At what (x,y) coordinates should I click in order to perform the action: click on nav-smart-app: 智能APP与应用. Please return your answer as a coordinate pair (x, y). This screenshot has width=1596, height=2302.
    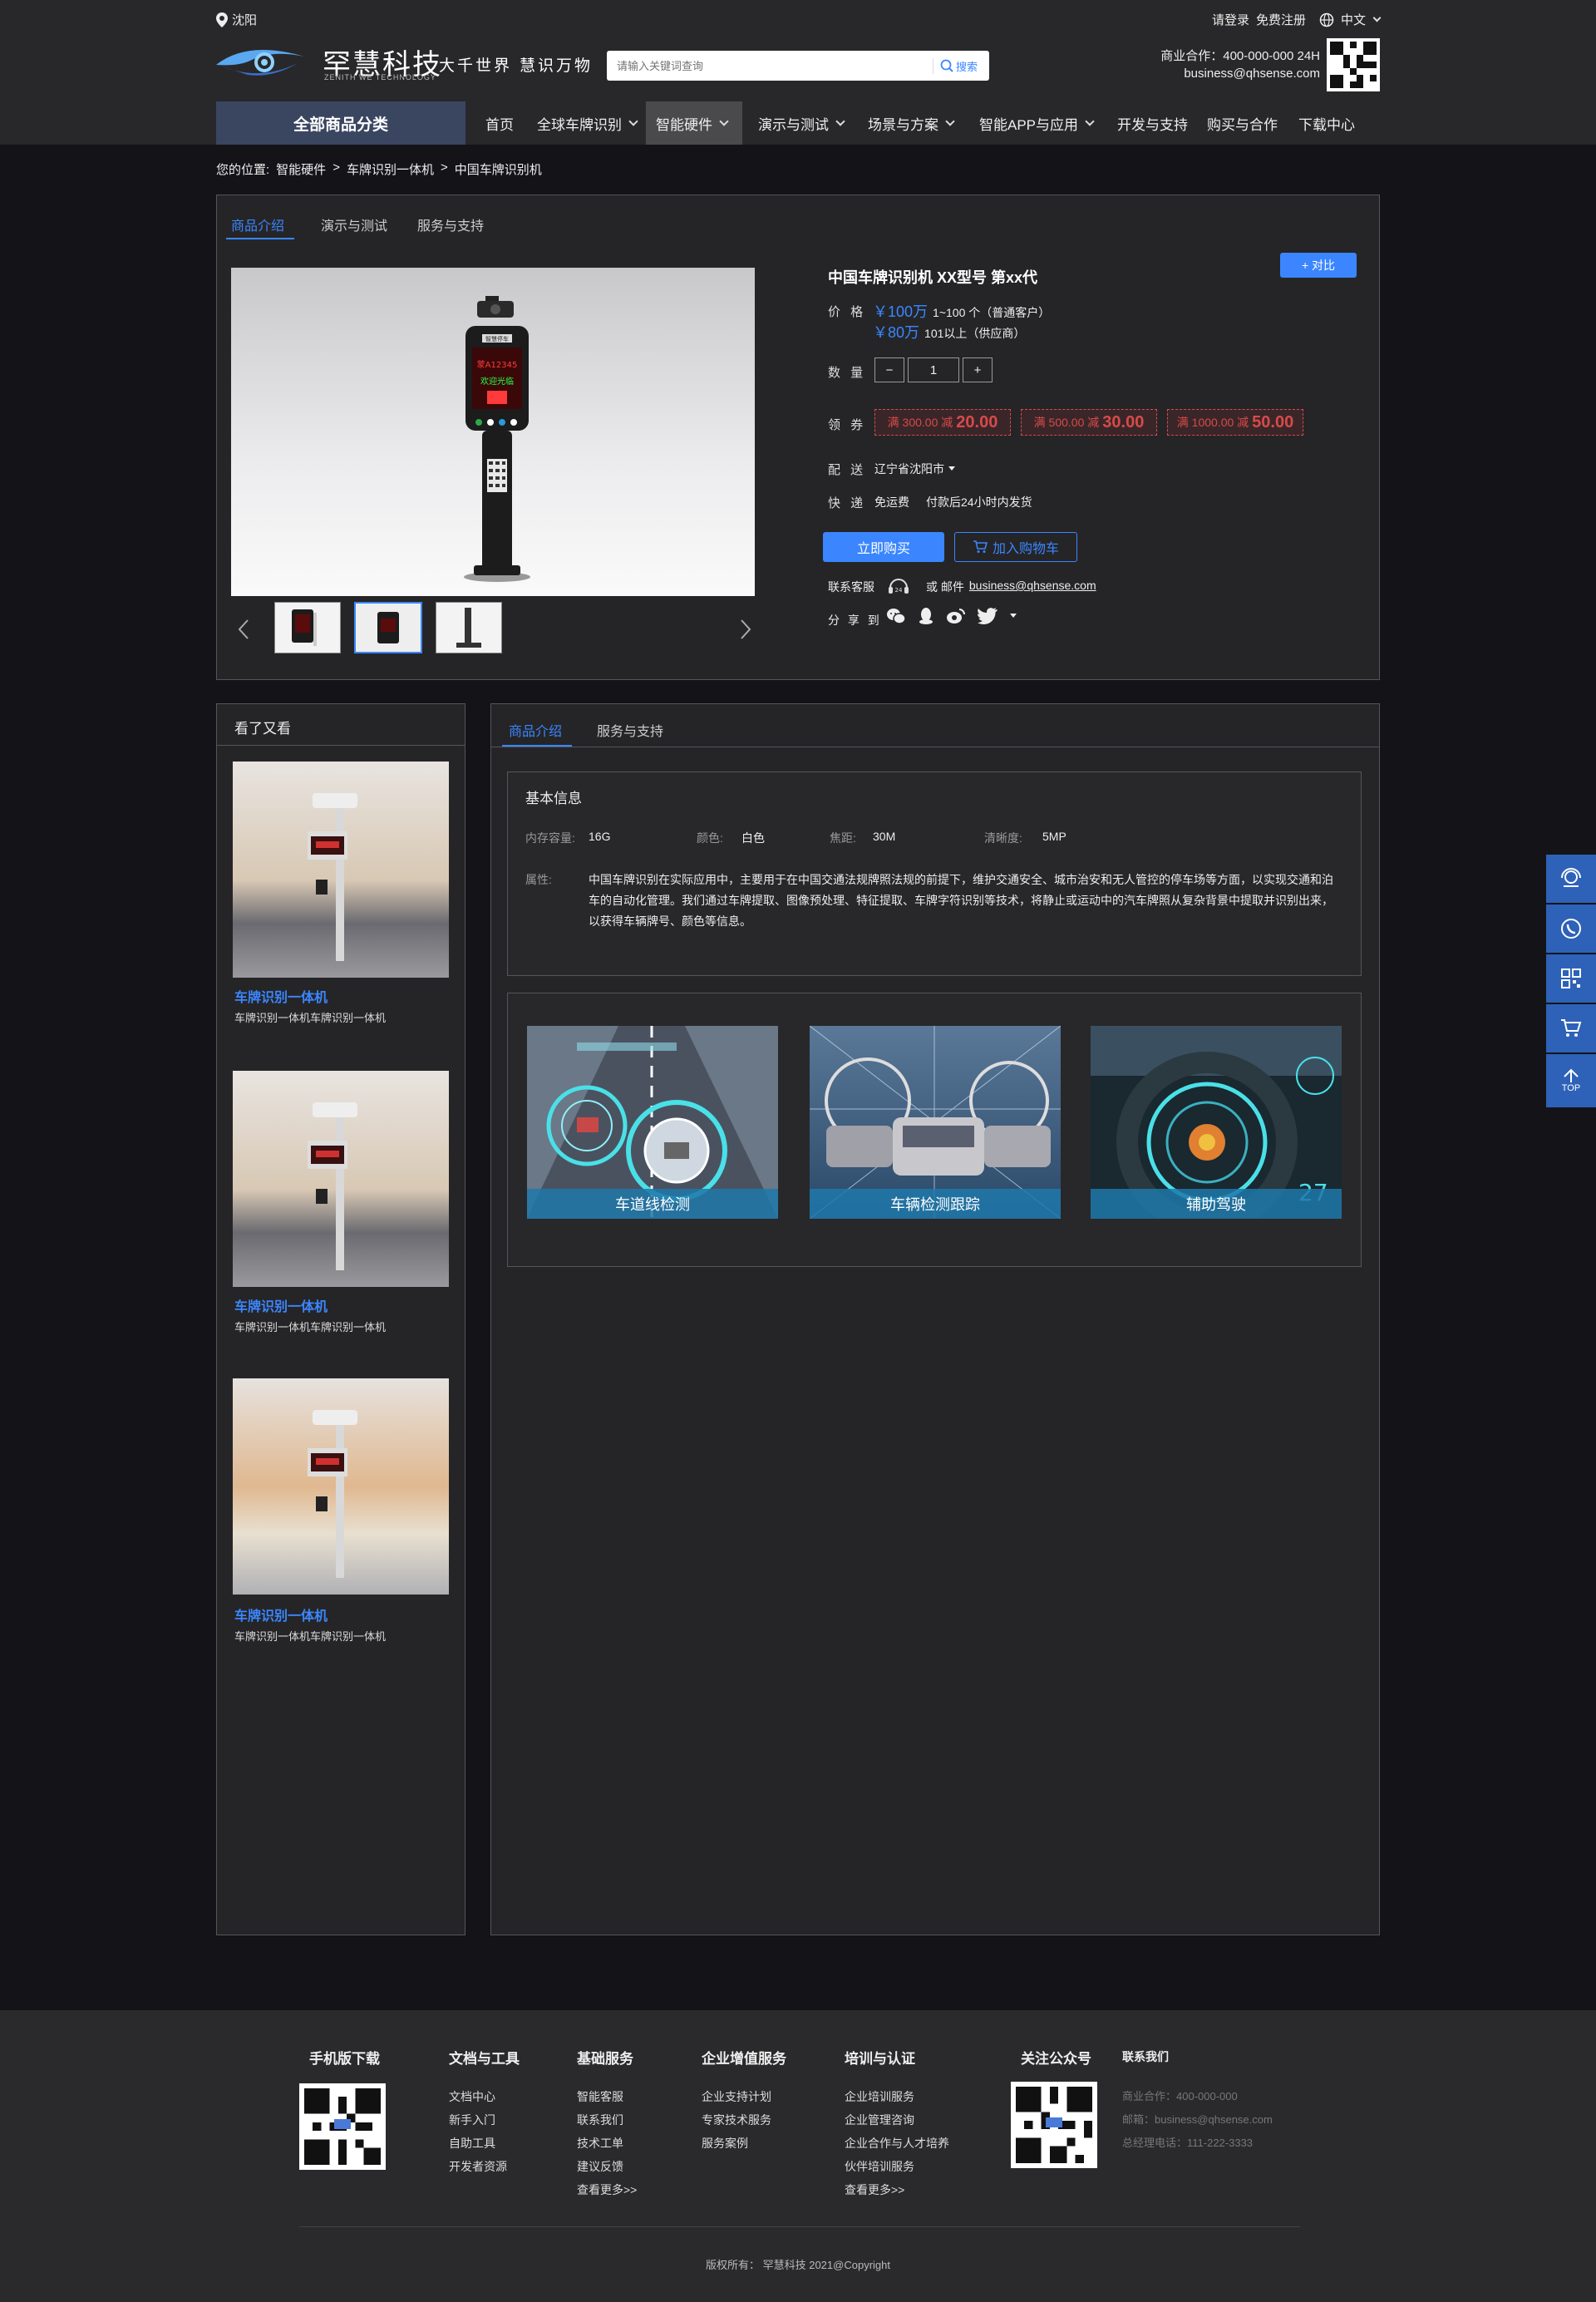
    Looking at the image, I should click on (1036, 123).